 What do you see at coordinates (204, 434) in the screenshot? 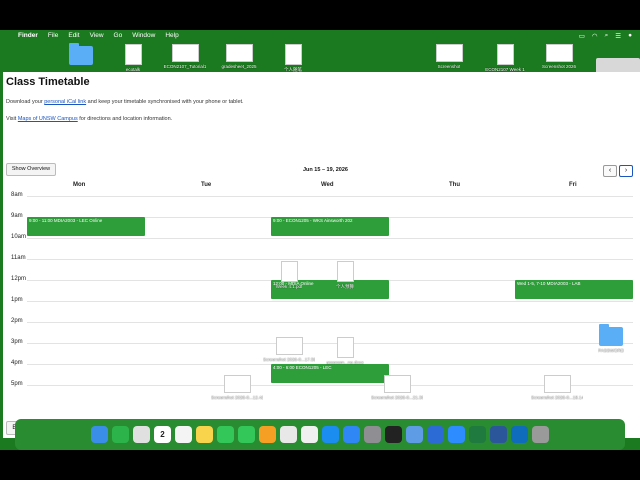
I see `notes-icon` at bounding box center [204, 434].